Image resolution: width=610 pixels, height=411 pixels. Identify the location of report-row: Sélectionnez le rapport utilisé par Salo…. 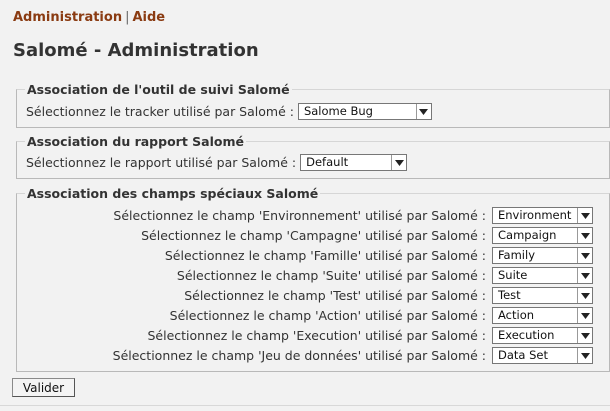
(217, 162).